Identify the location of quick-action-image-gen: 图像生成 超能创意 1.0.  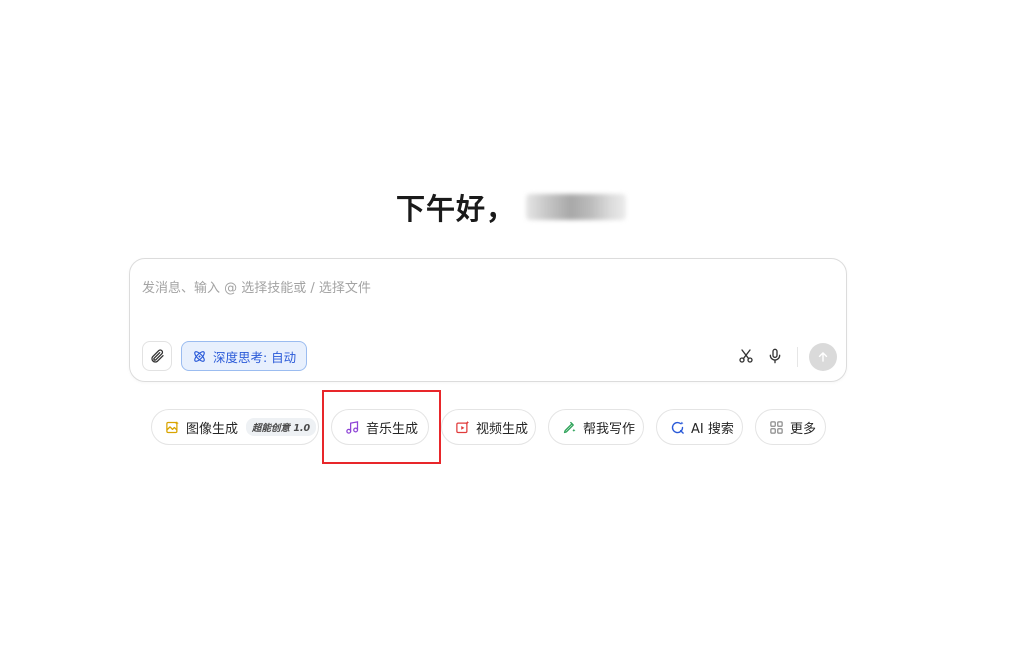
(235, 427).